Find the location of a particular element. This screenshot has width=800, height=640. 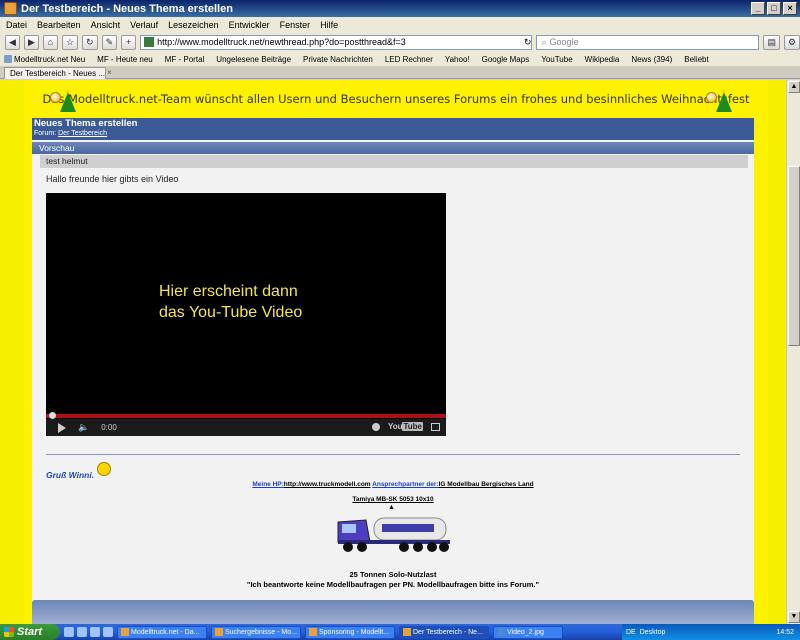

bookmark-item: YouTube is located at coordinates (556, 59).